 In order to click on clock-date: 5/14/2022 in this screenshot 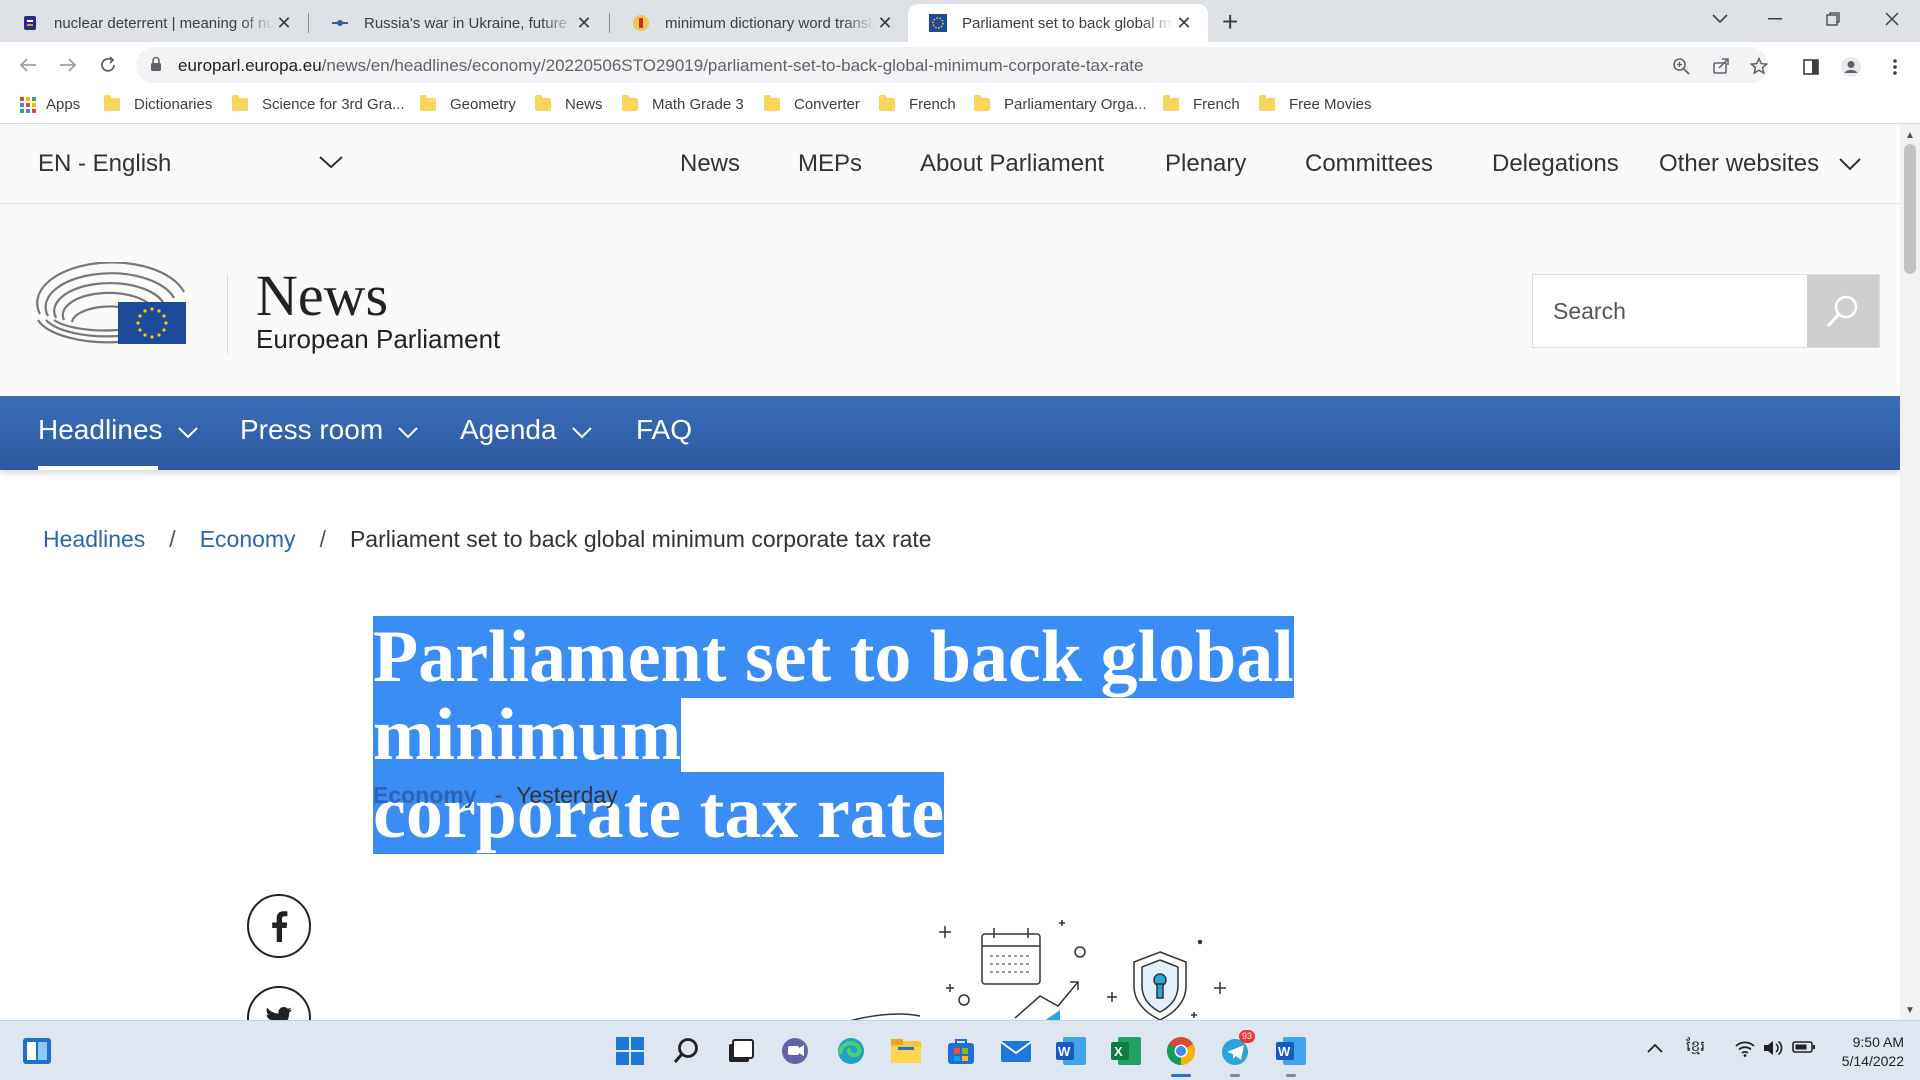, I will do `click(1872, 1061)`.